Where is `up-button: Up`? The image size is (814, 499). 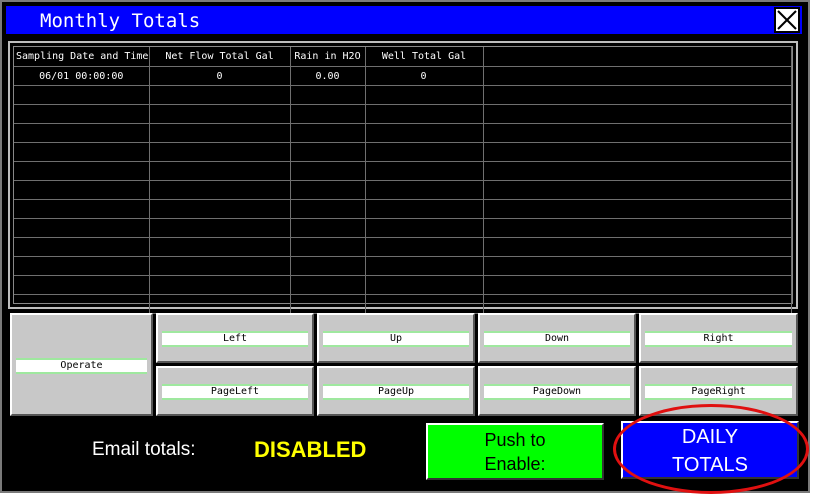 up-button: Up is located at coordinates (396, 338).